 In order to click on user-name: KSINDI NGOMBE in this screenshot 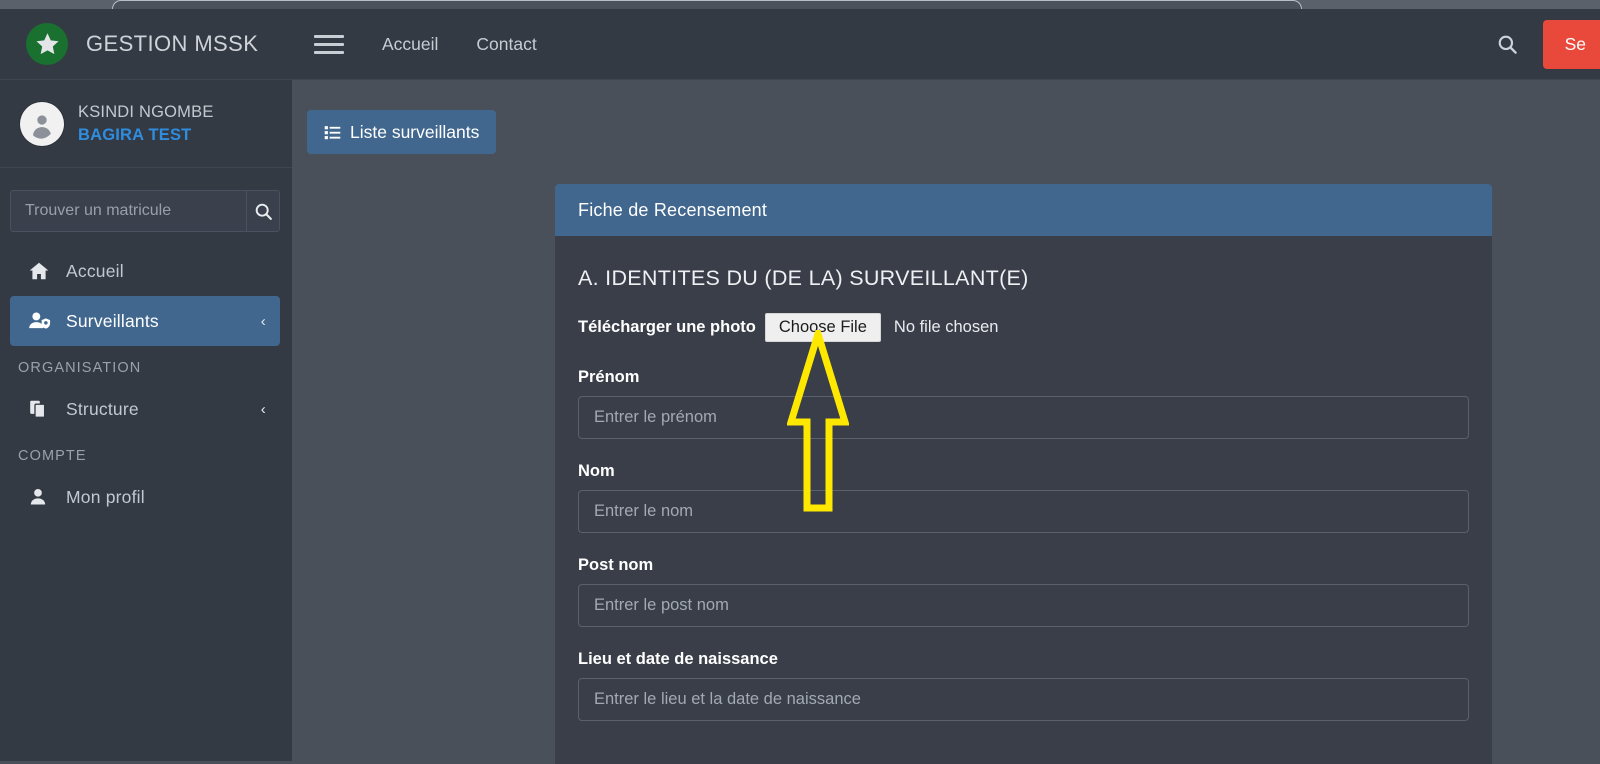, I will do `click(146, 112)`.